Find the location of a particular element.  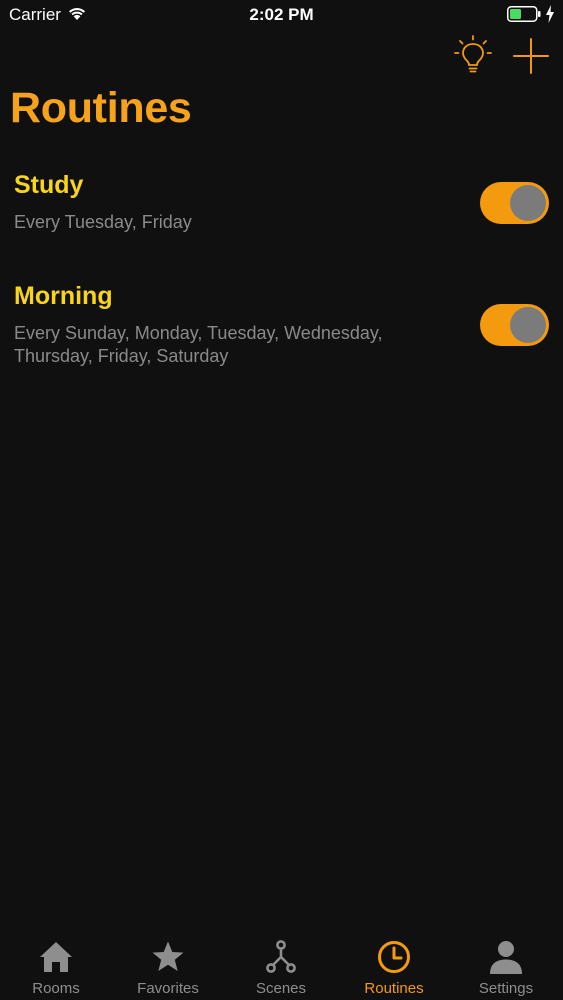

tab-label: Scenes is located at coordinates (281, 988).